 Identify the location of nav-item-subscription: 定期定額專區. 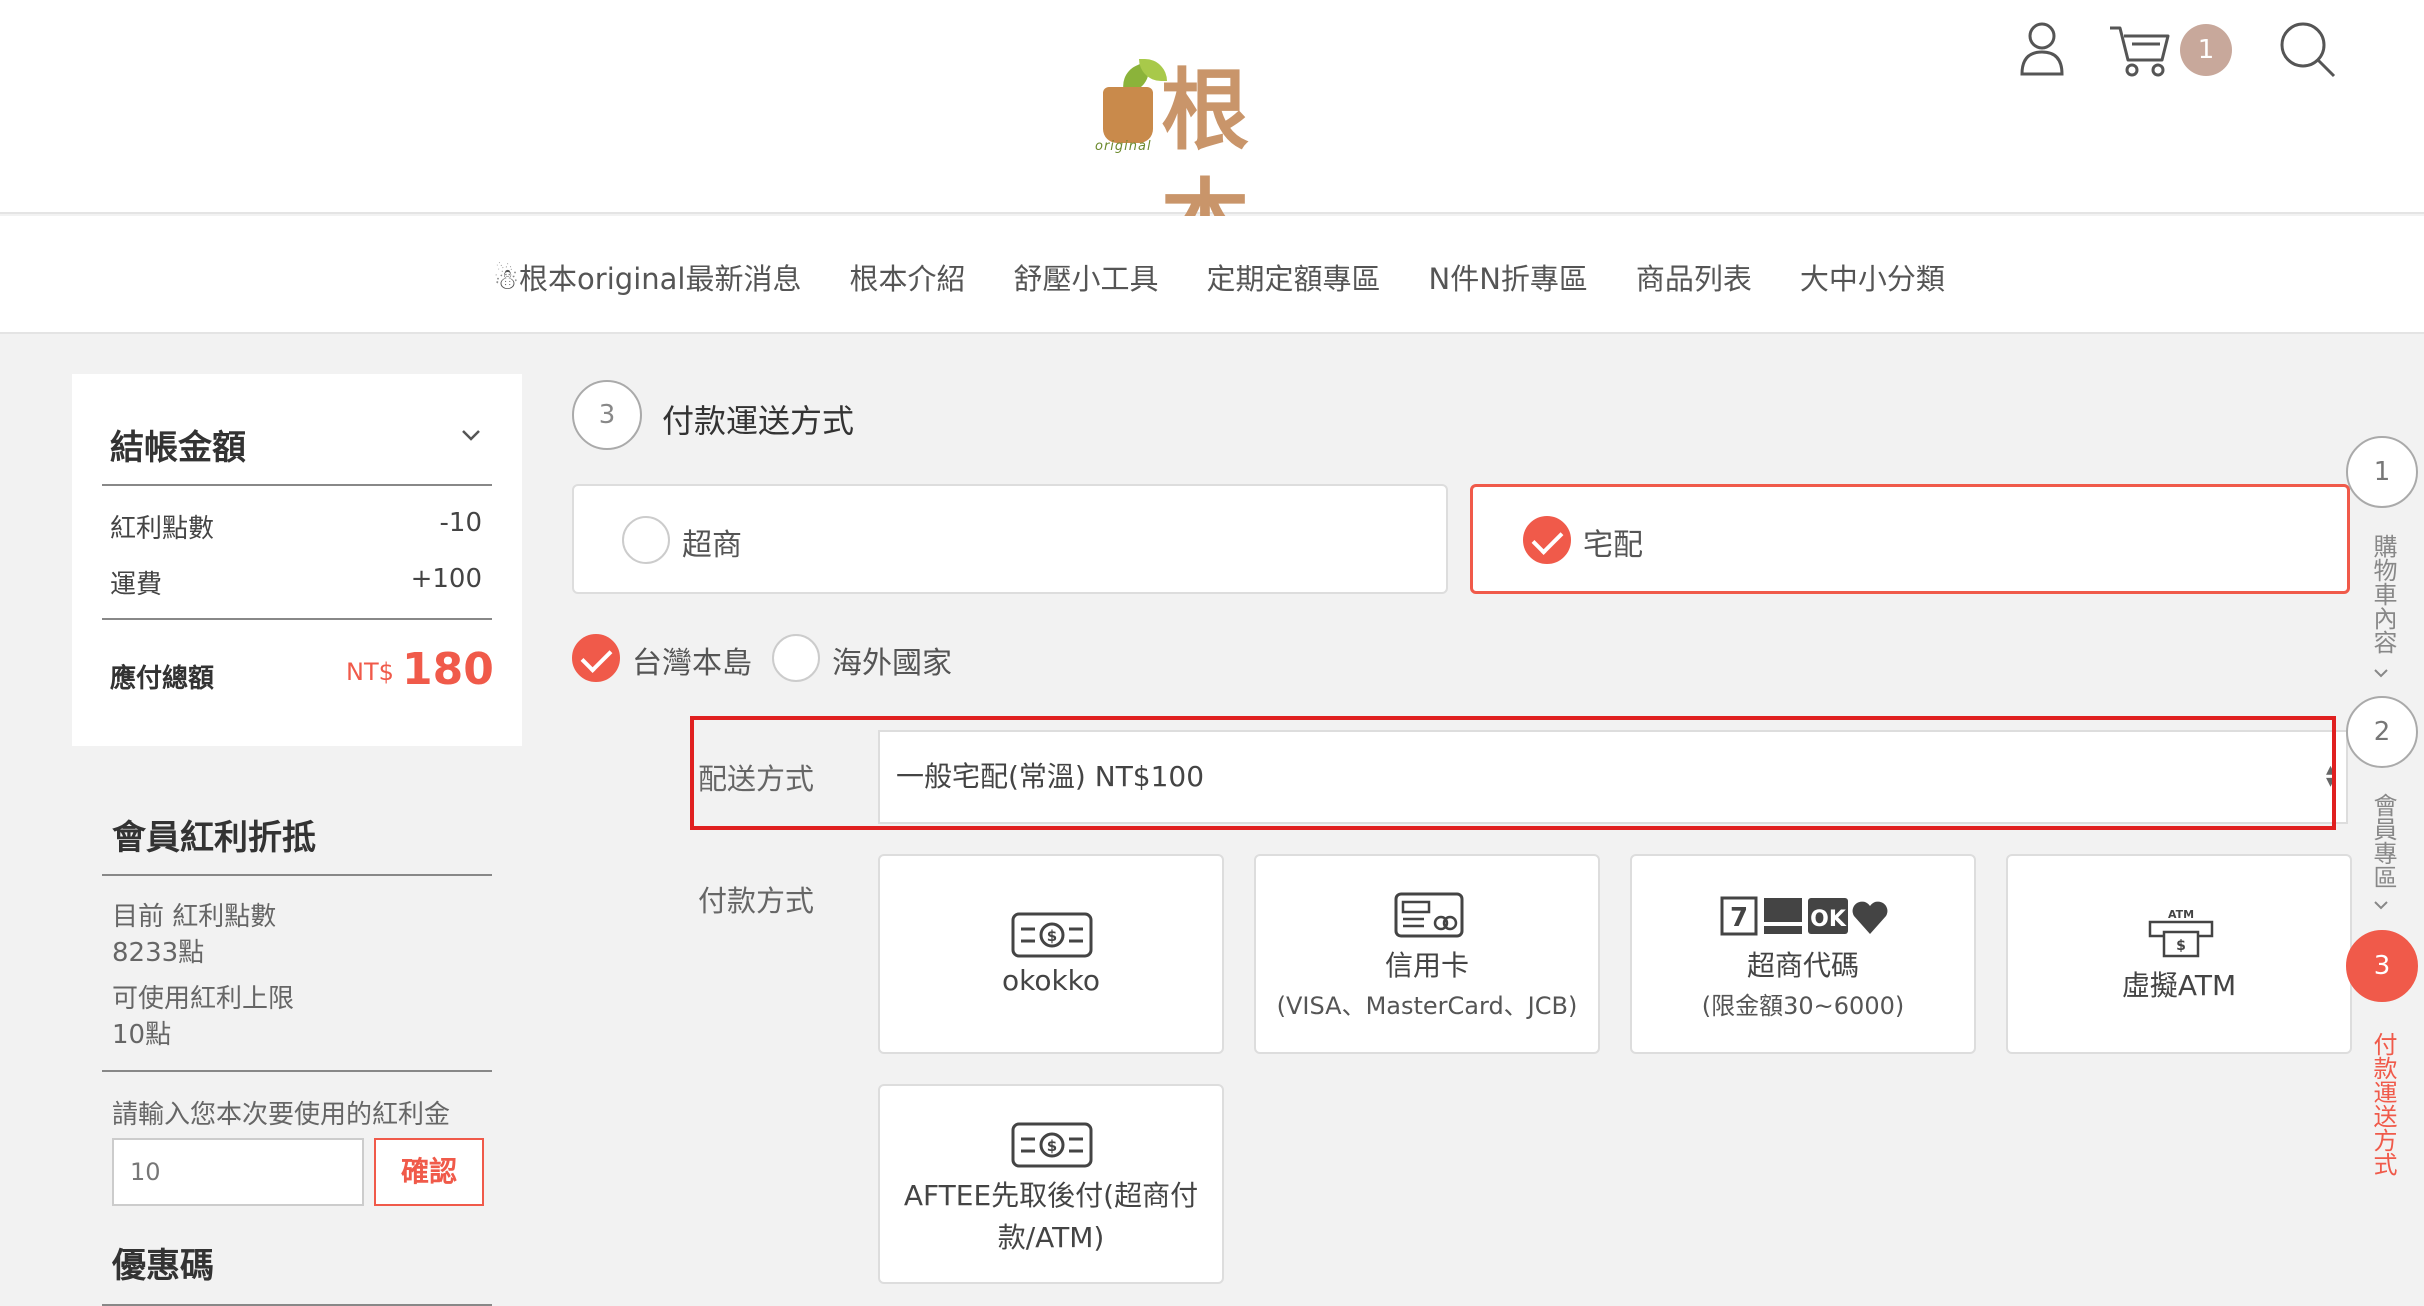
(1294, 277).